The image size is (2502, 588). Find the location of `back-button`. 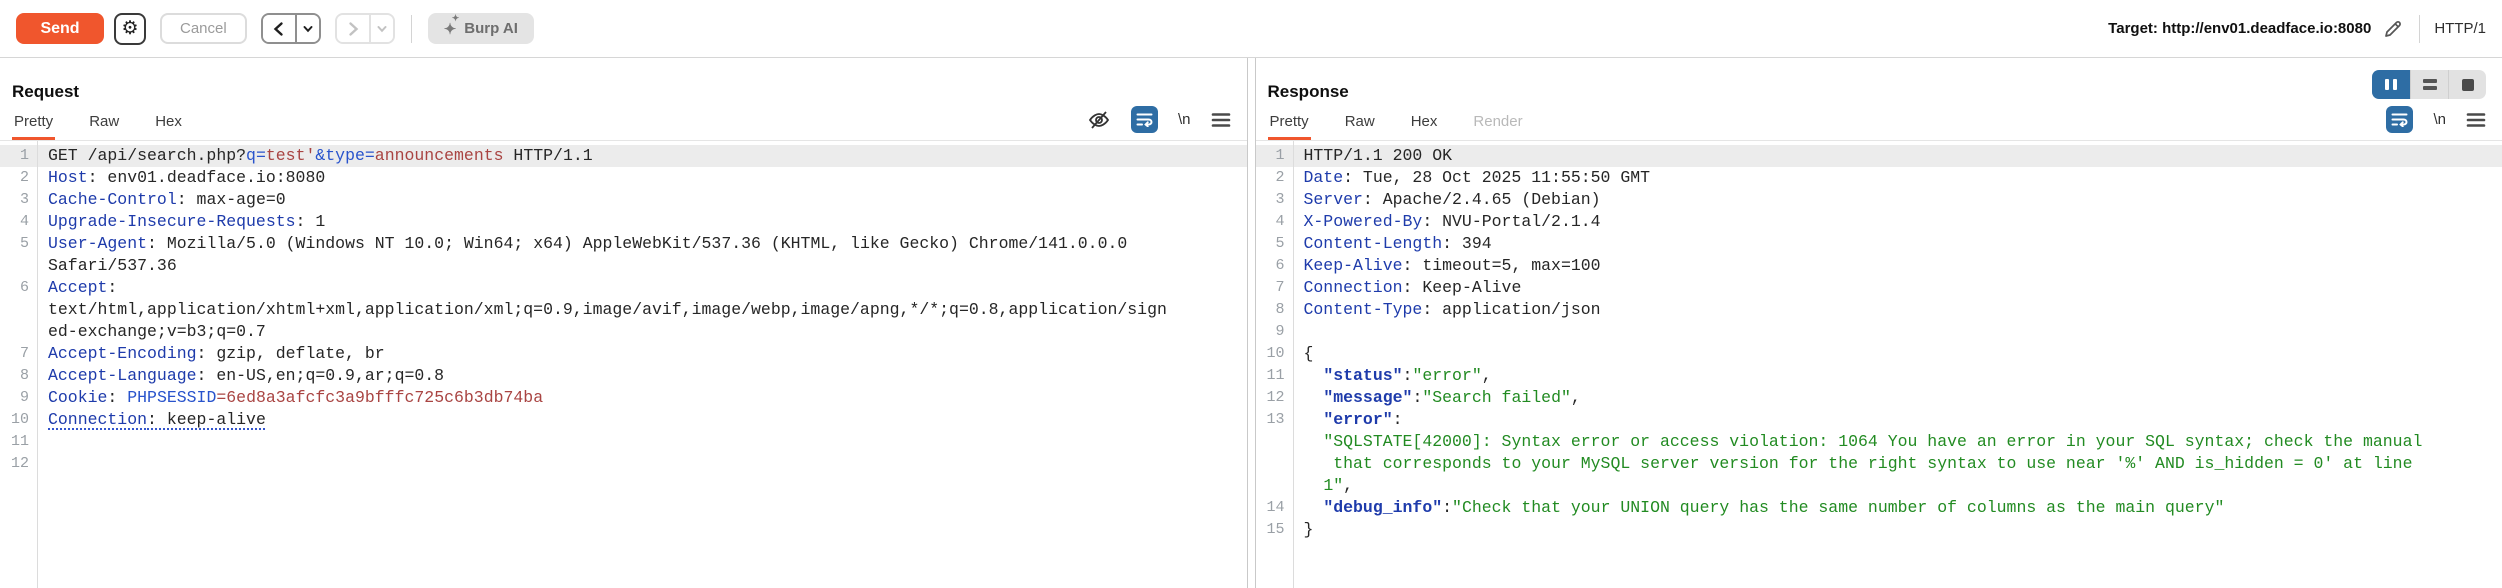

back-button is located at coordinates (278, 28).